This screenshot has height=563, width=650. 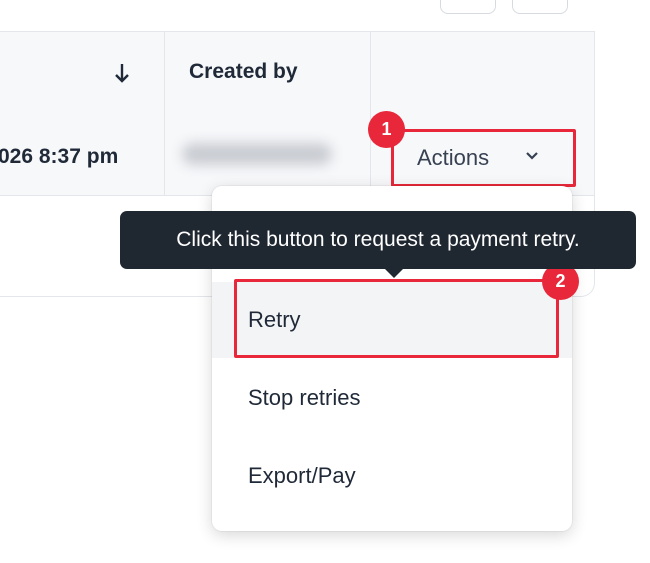 I want to click on table-header-row: Created by, so click(x=297, y=73).